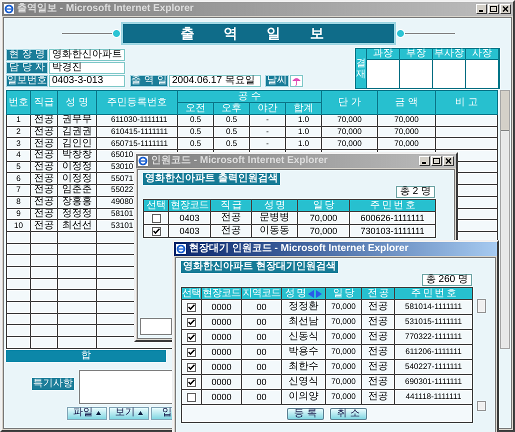  Describe the element at coordinates (129, 413) in the screenshot. I see `menu-button: 보기` at that location.